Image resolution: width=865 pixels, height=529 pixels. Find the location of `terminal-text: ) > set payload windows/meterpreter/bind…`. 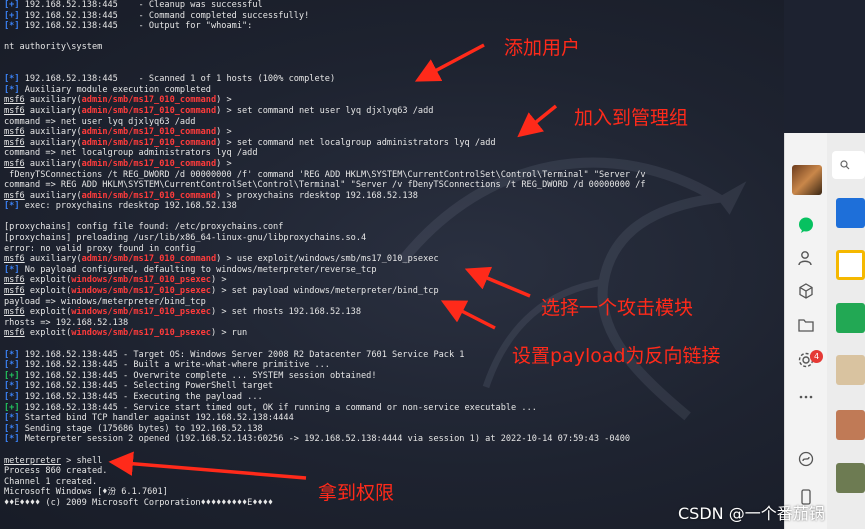

terminal-text: ) > set payload windows/meterpreter/bind… is located at coordinates (324, 291).